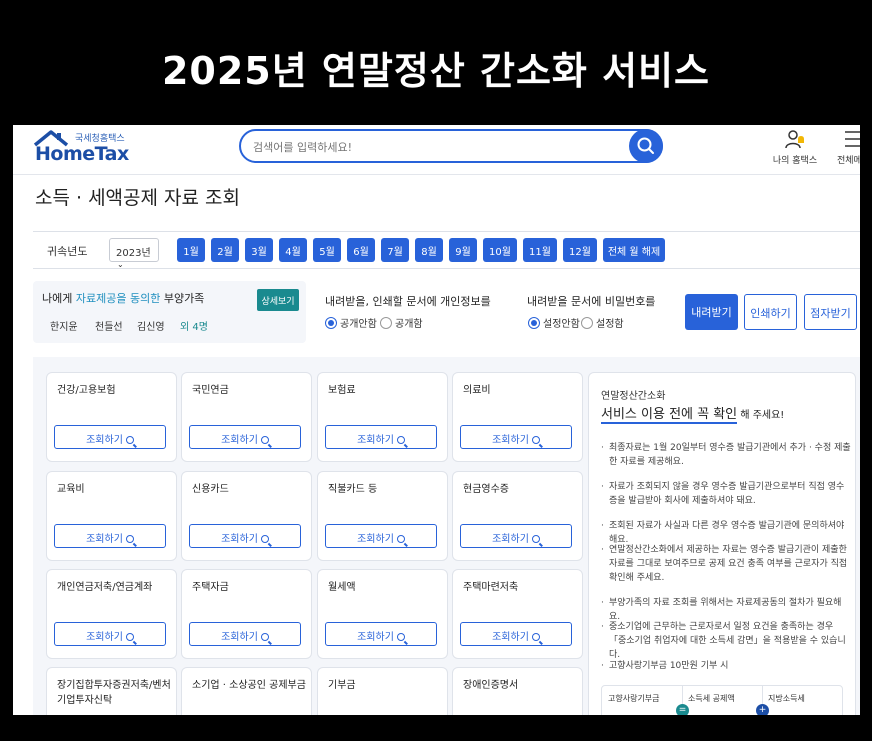  I want to click on notice-title: 서비스 이용 전에 꼭 확인 해 주세요!, so click(693, 415).